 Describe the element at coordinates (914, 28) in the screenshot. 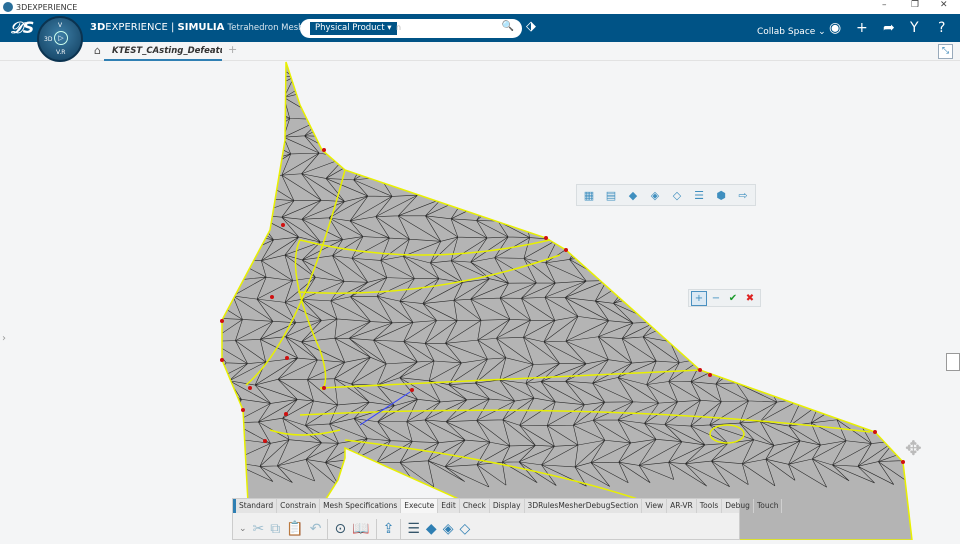

I see `compass-apps-icon: Y` at that location.